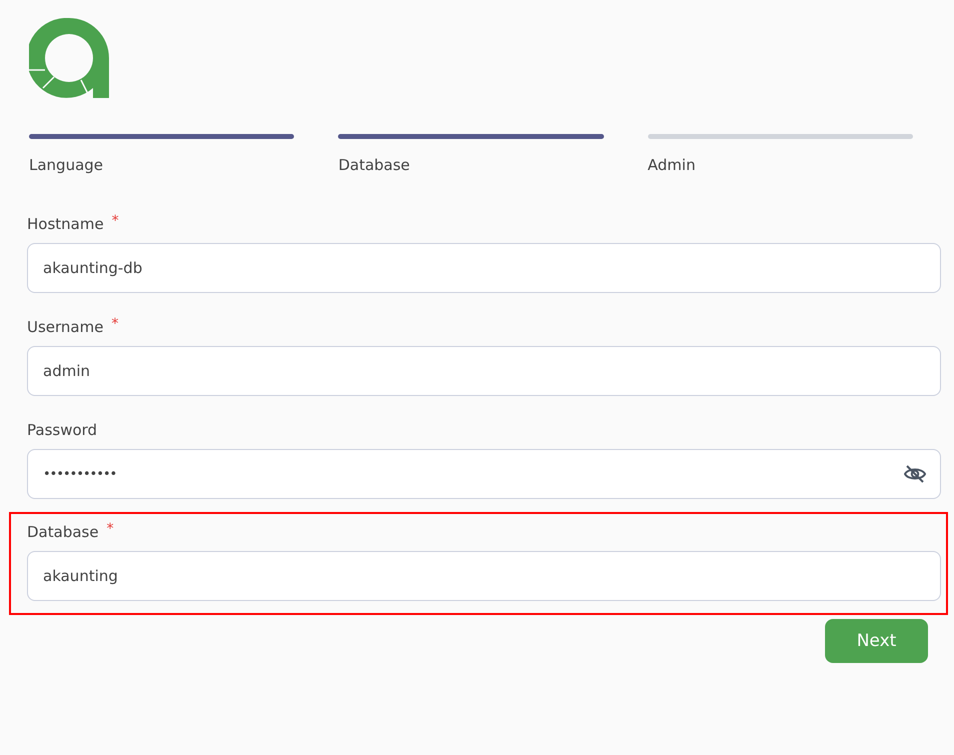 Image resolution: width=954 pixels, height=755 pixels. Describe the element at coordinates (65, 224) in the screenshot. I see `field-label: Hostname` at that location.